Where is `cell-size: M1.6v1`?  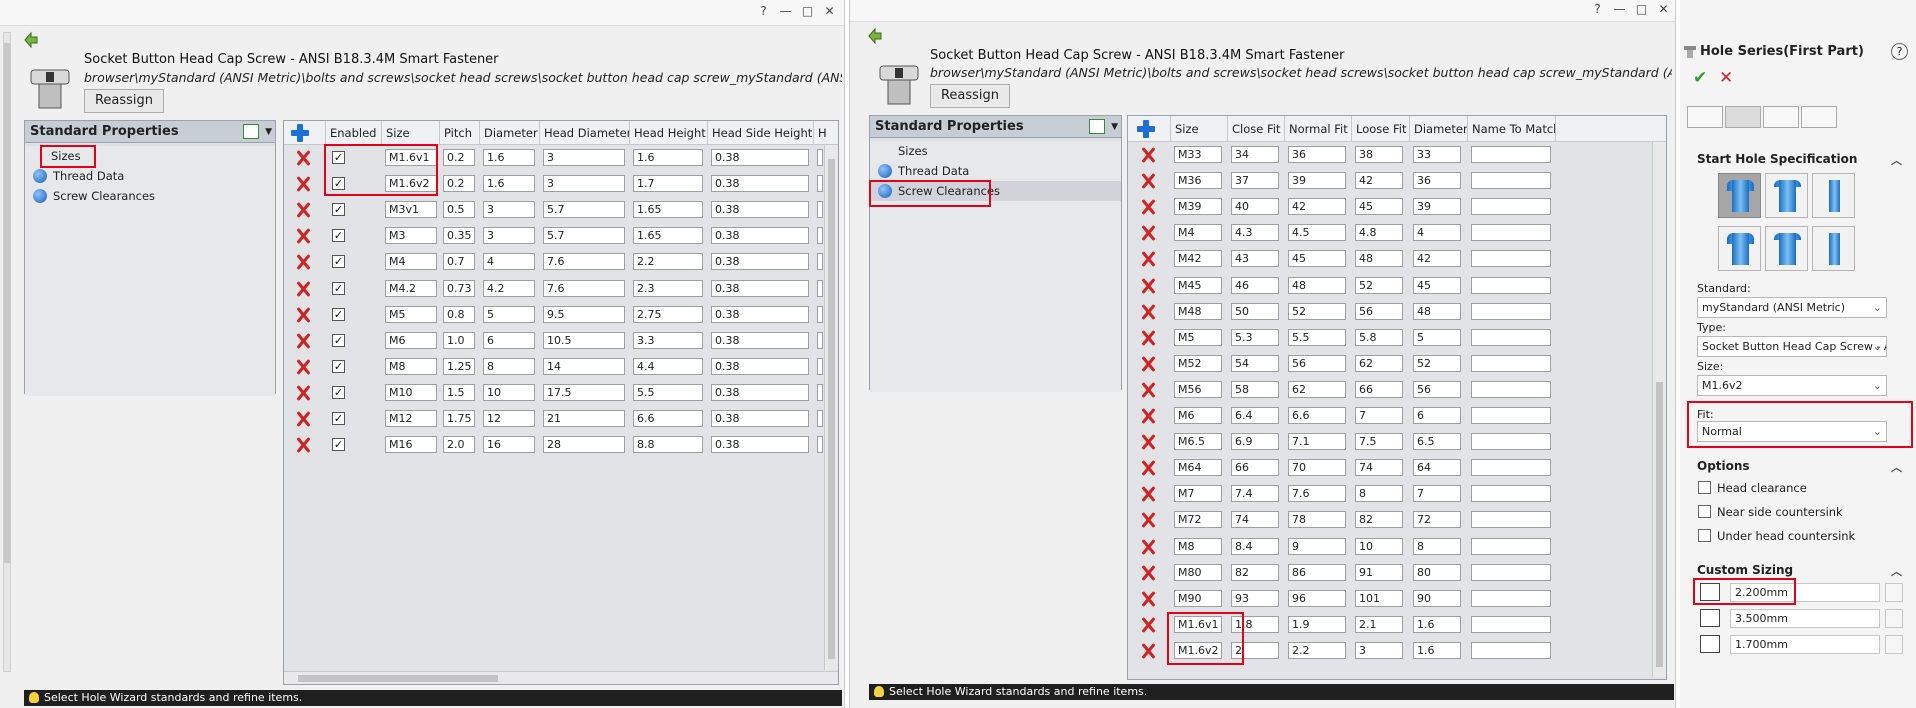 cell-size: M1.6v1 is located at coordinates (1198, 624).